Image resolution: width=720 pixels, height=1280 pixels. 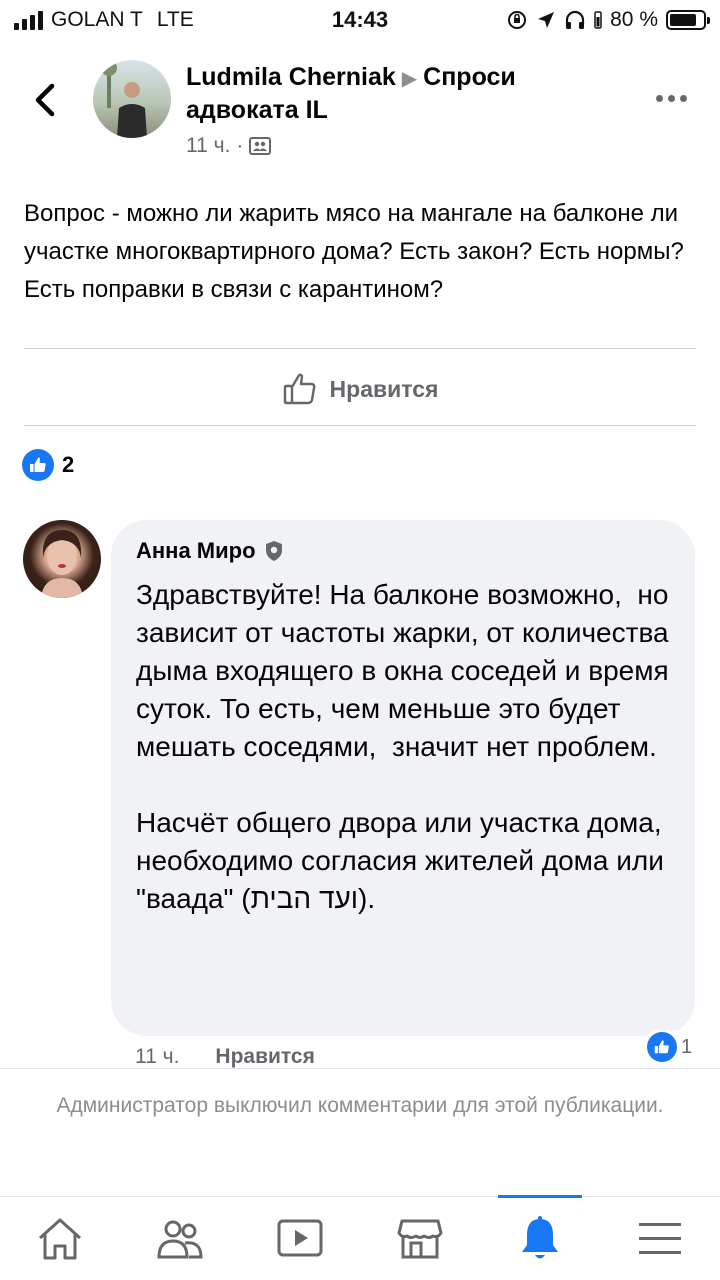 What do you see at coordinates (68, 464) in the screenshot?
I see `reaction-count: 2` at bounding box center [68, 464].